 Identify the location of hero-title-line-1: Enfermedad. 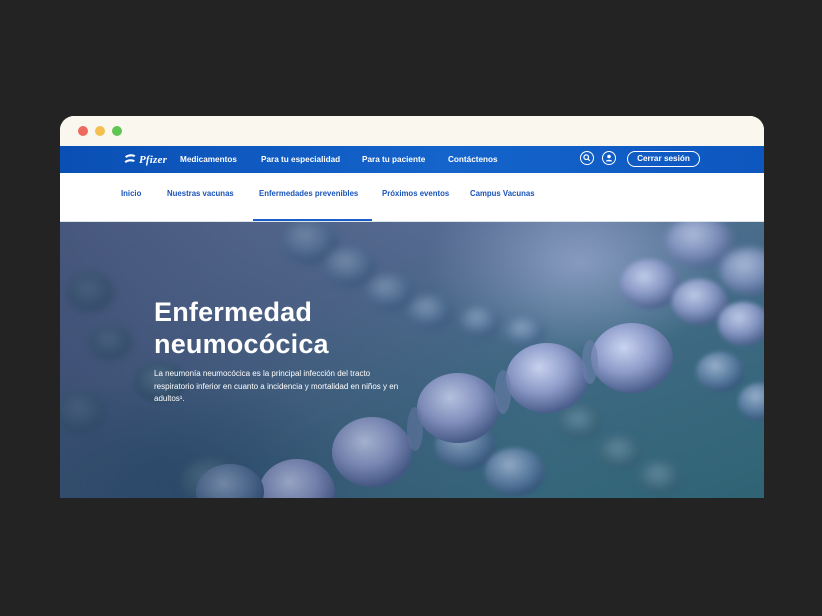
(233, 312).